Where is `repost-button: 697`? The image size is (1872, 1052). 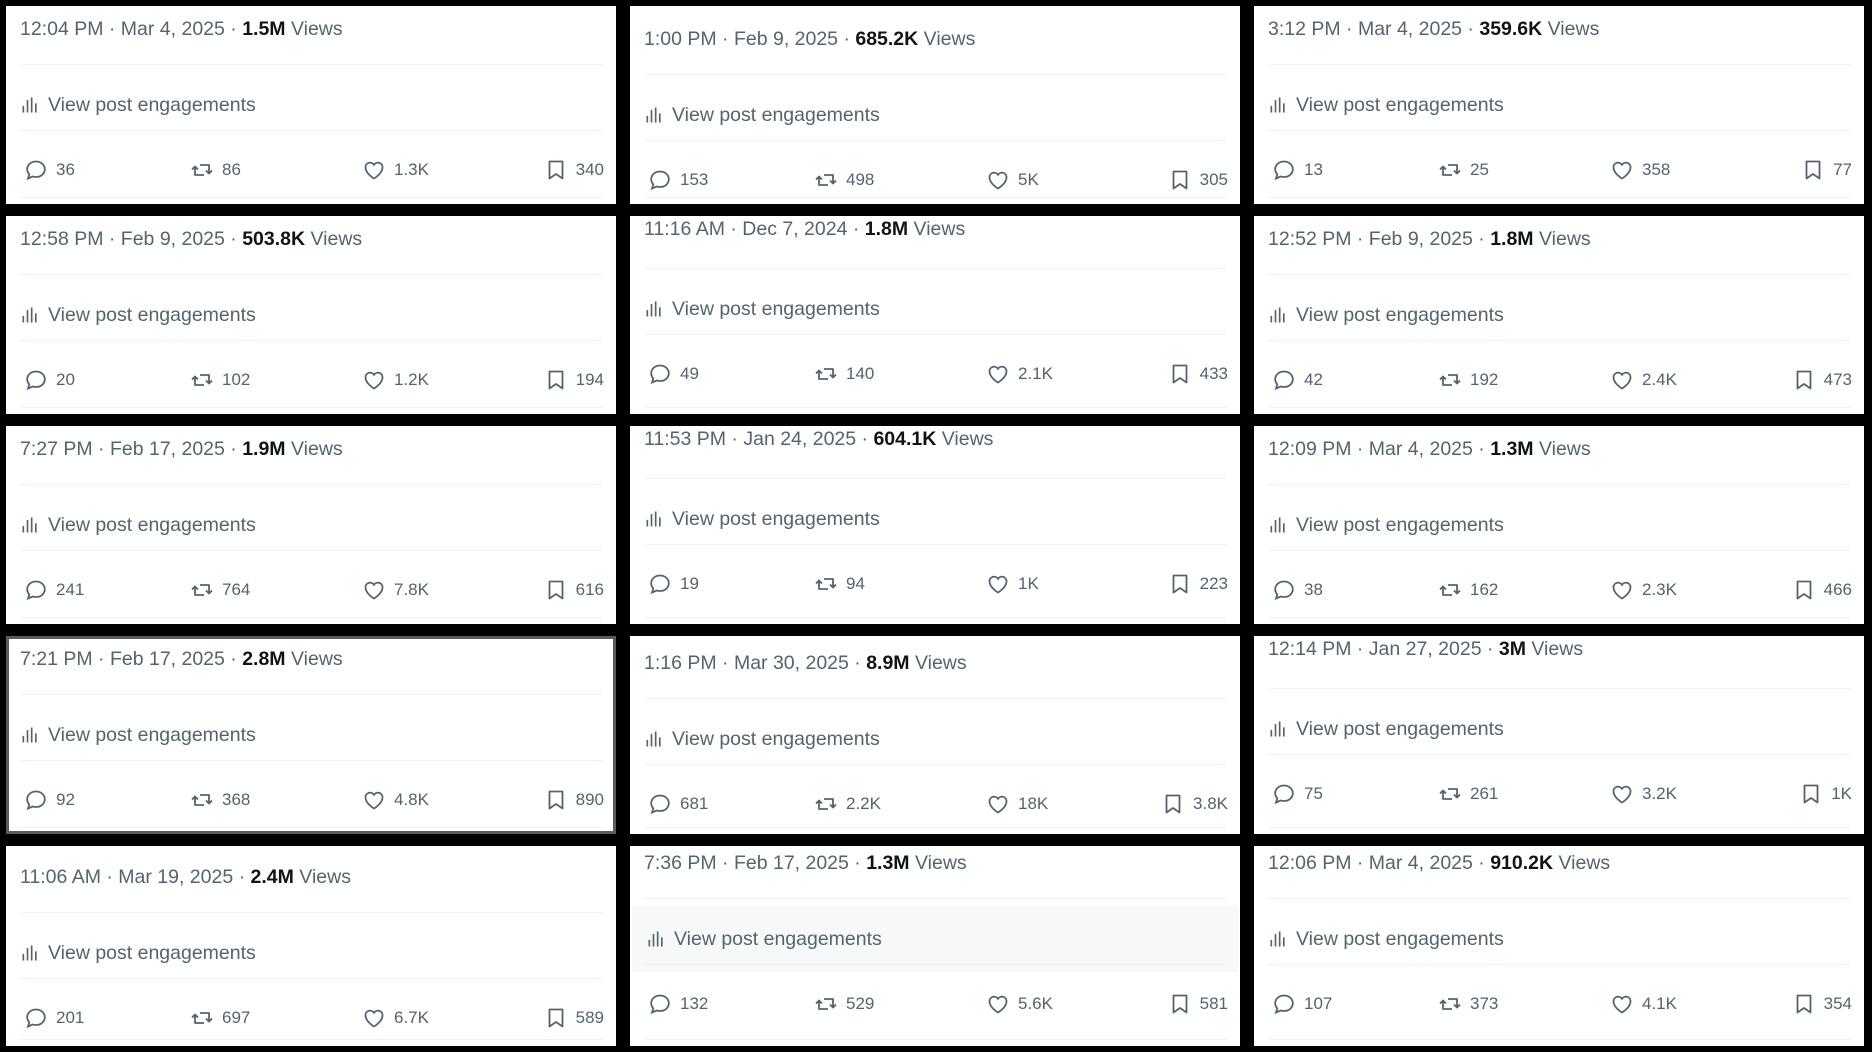 repost-button: 697 is located at coordinates (220, 1018).